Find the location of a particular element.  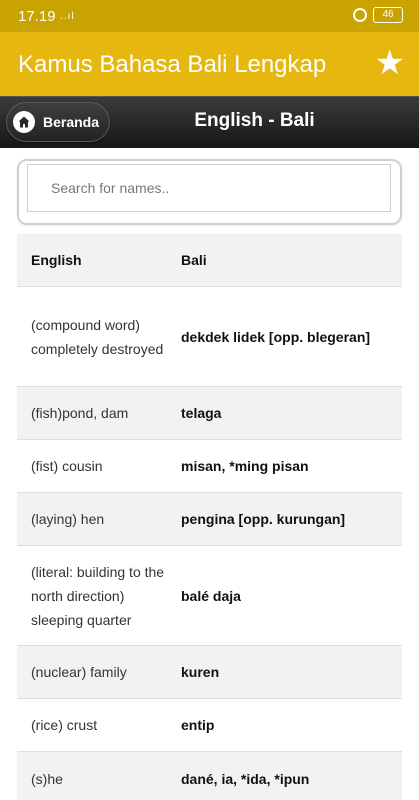

home-button: Beranda is located at coordinates (58, 122).